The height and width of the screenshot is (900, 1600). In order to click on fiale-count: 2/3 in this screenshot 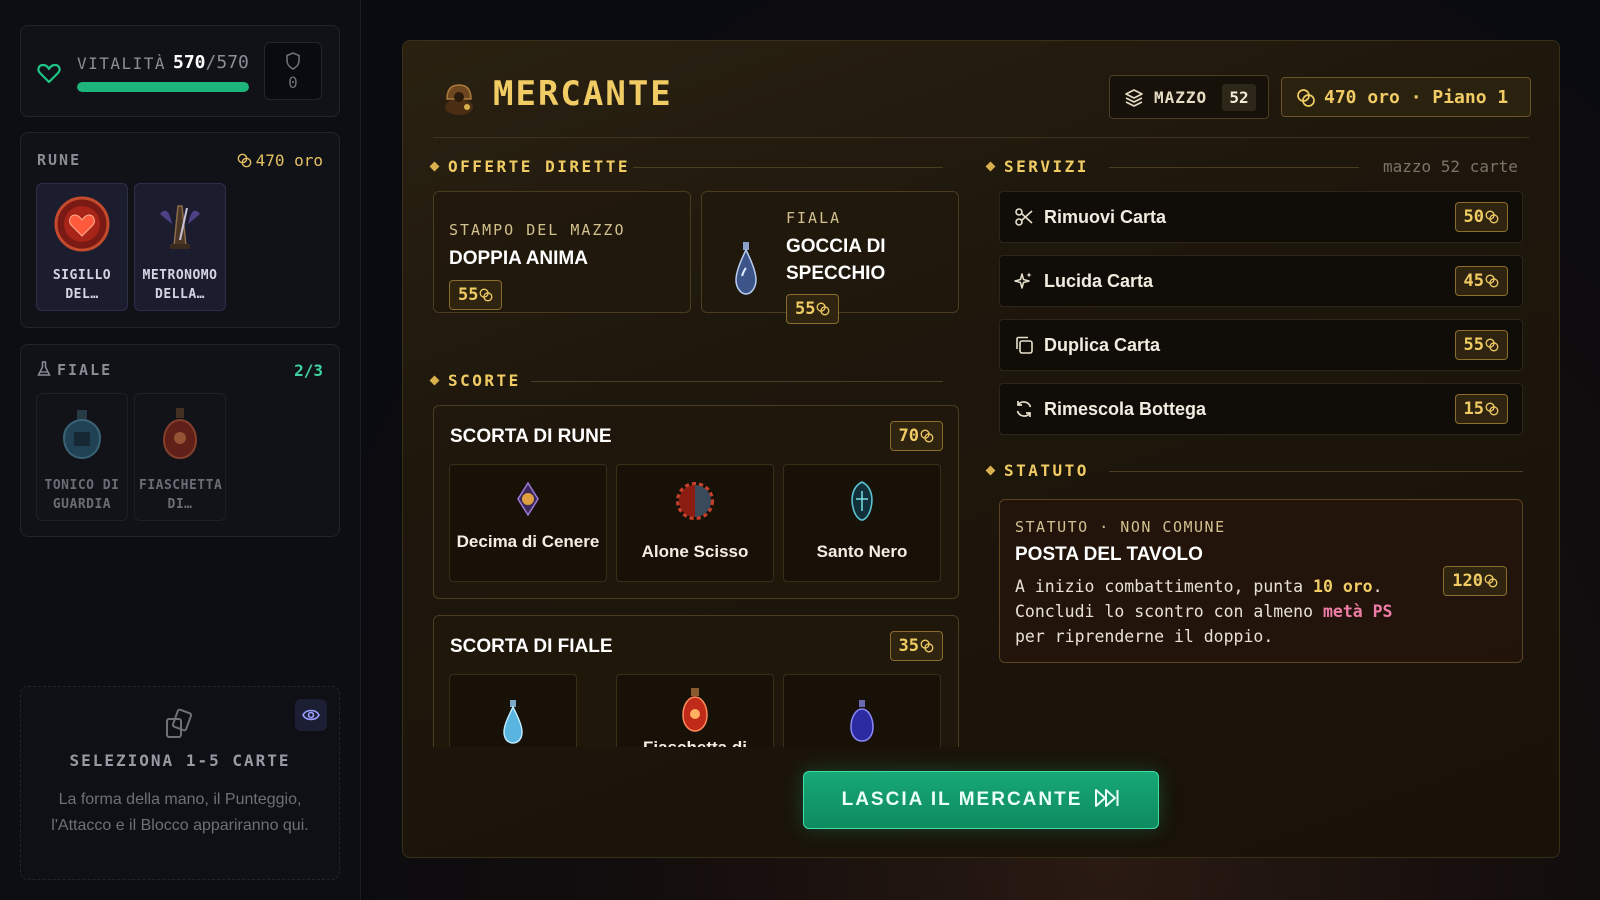, I will do `click(308, 370)`.